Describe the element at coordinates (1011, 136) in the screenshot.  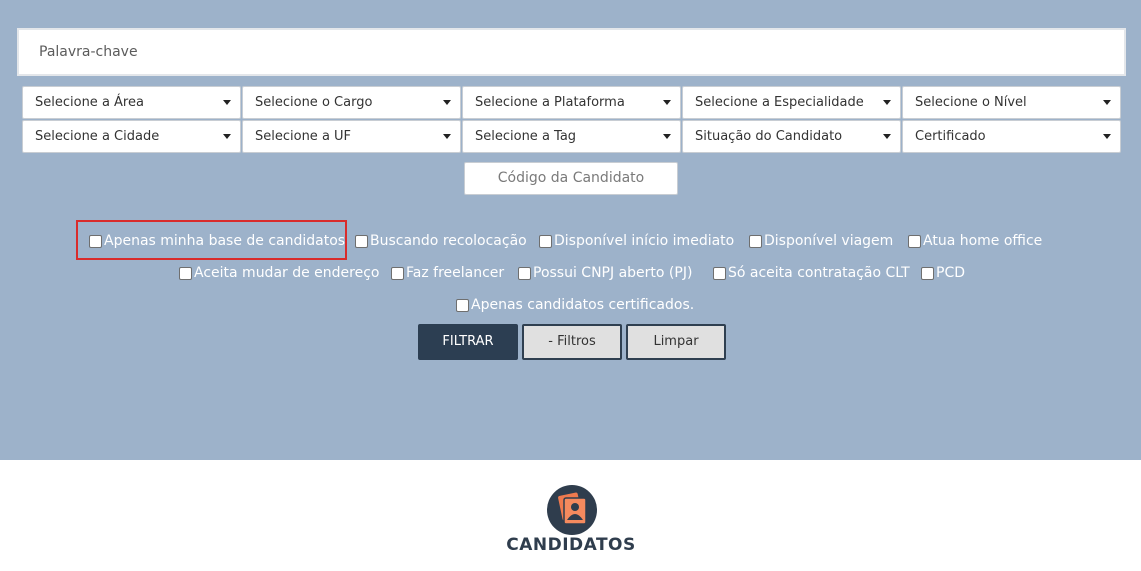
I see `select-certificado: Certificado` at that location.